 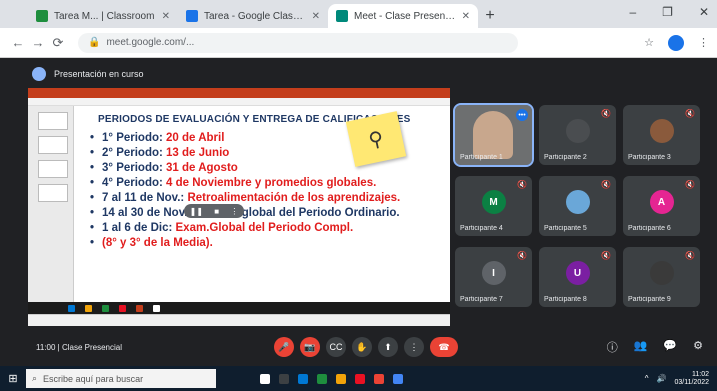 I want to click on reload-icon: ⟳, so click(x=58, y=43).